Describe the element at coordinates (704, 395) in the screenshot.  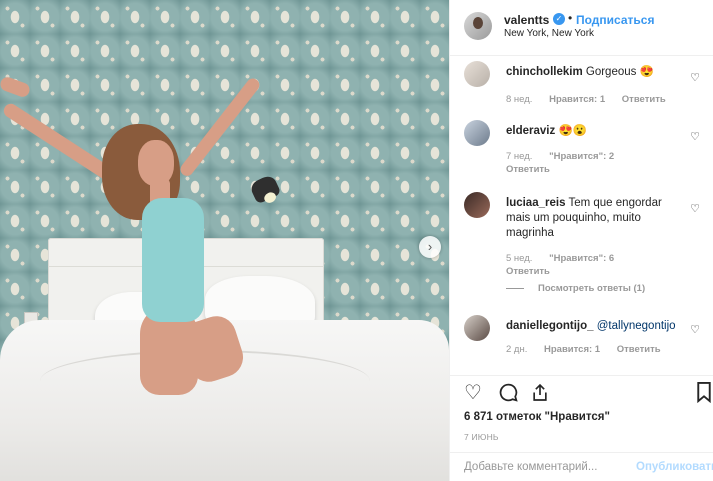
I see `bookmark-icon` at that location.